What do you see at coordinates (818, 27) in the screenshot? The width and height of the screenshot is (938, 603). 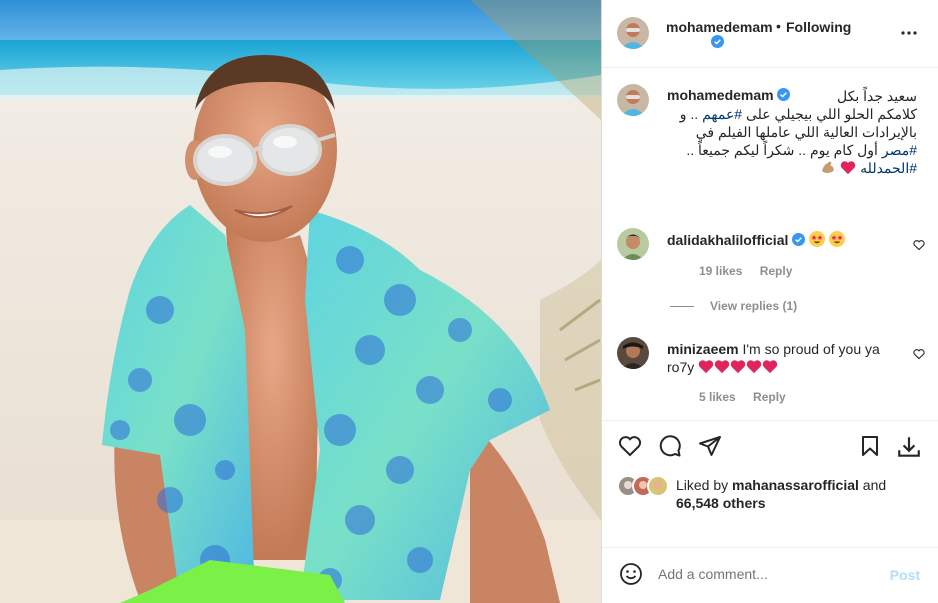 I see `following-button: Following` at bounding box center [818, 27].